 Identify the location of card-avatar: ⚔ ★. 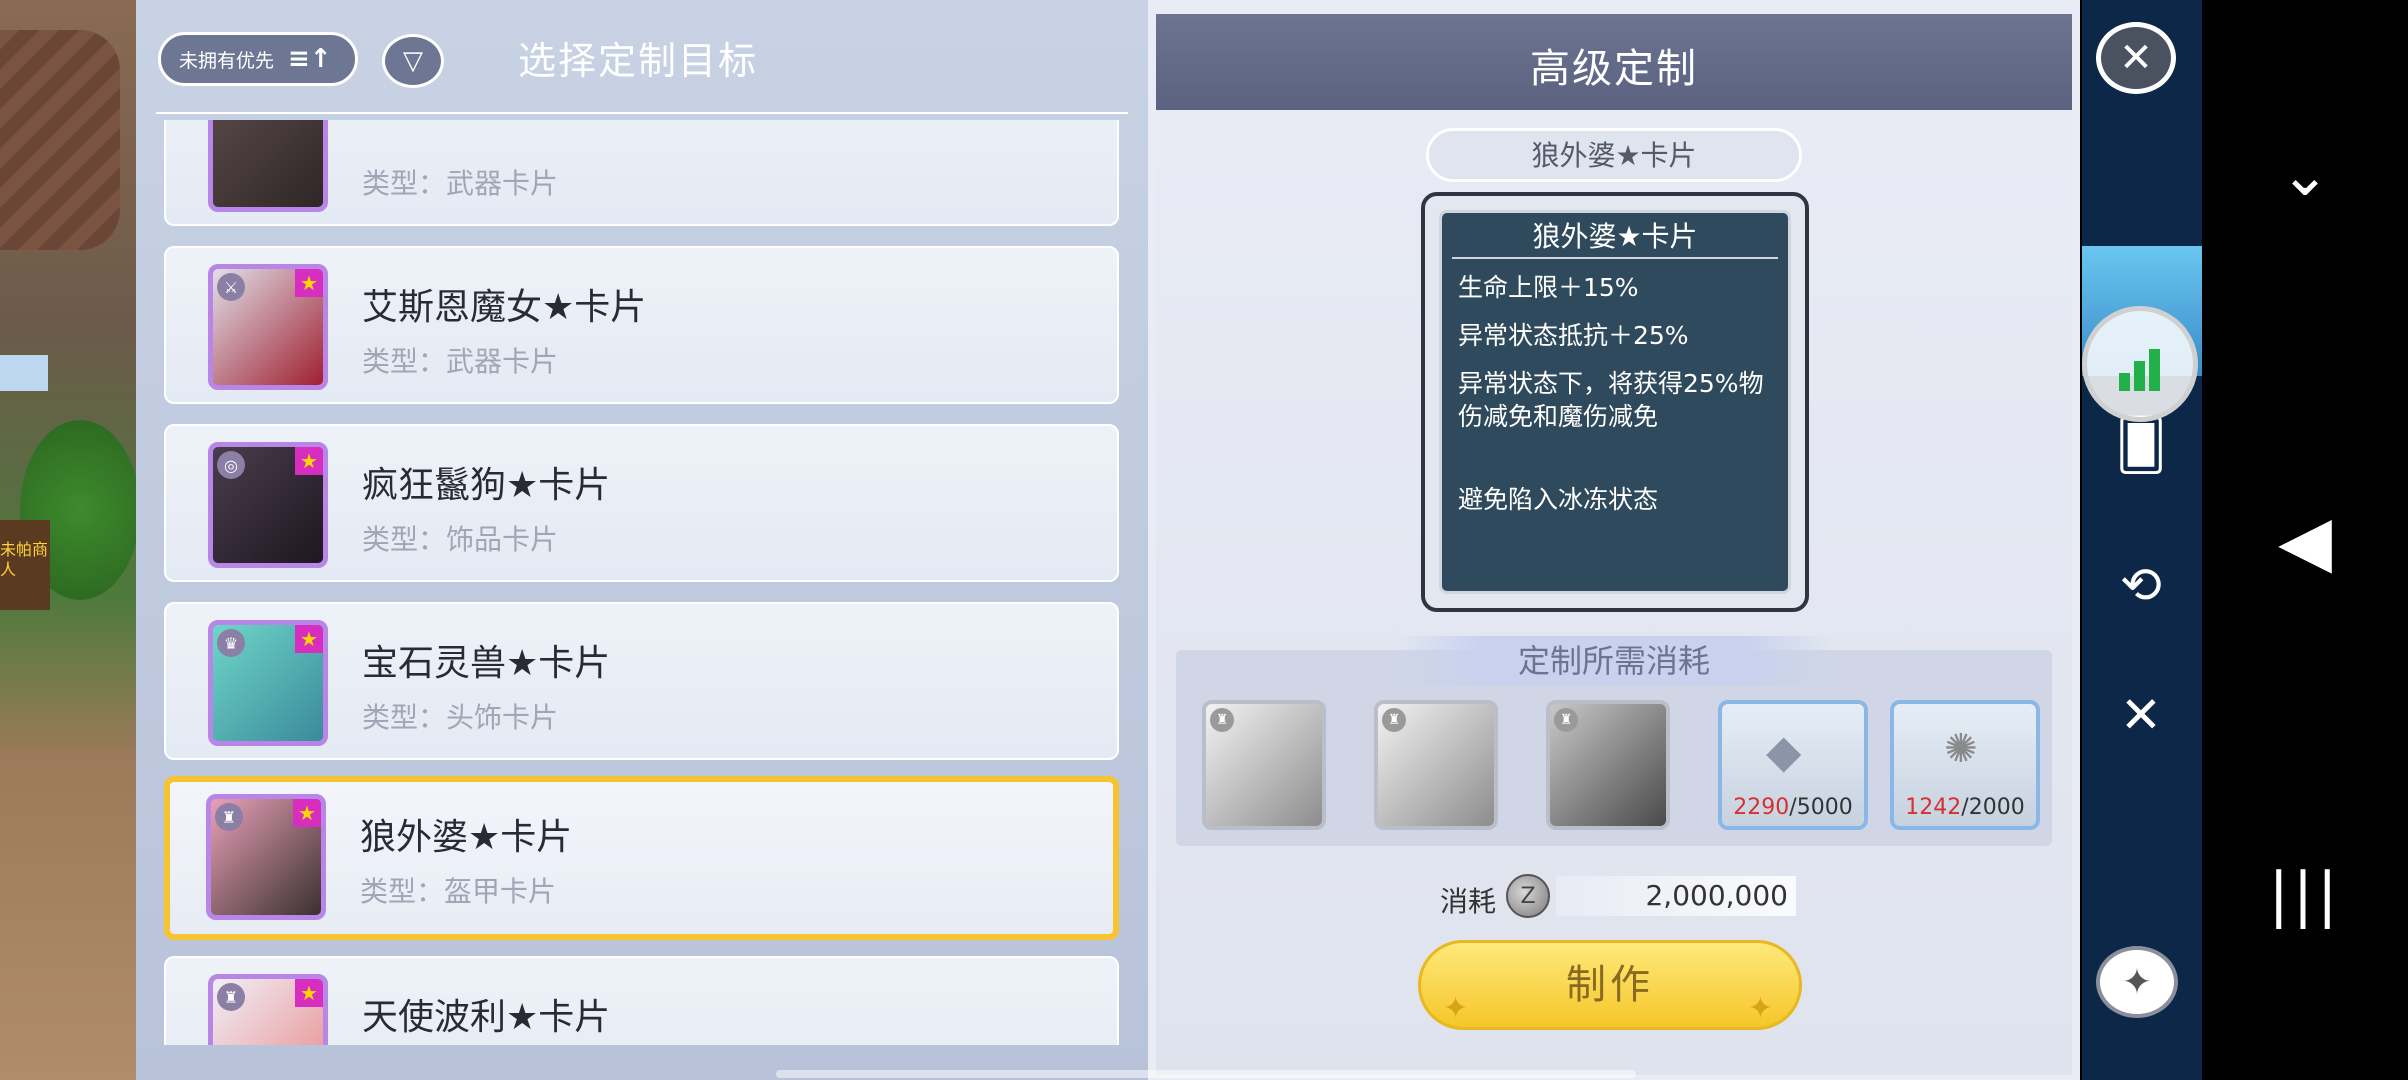
(268, 327).